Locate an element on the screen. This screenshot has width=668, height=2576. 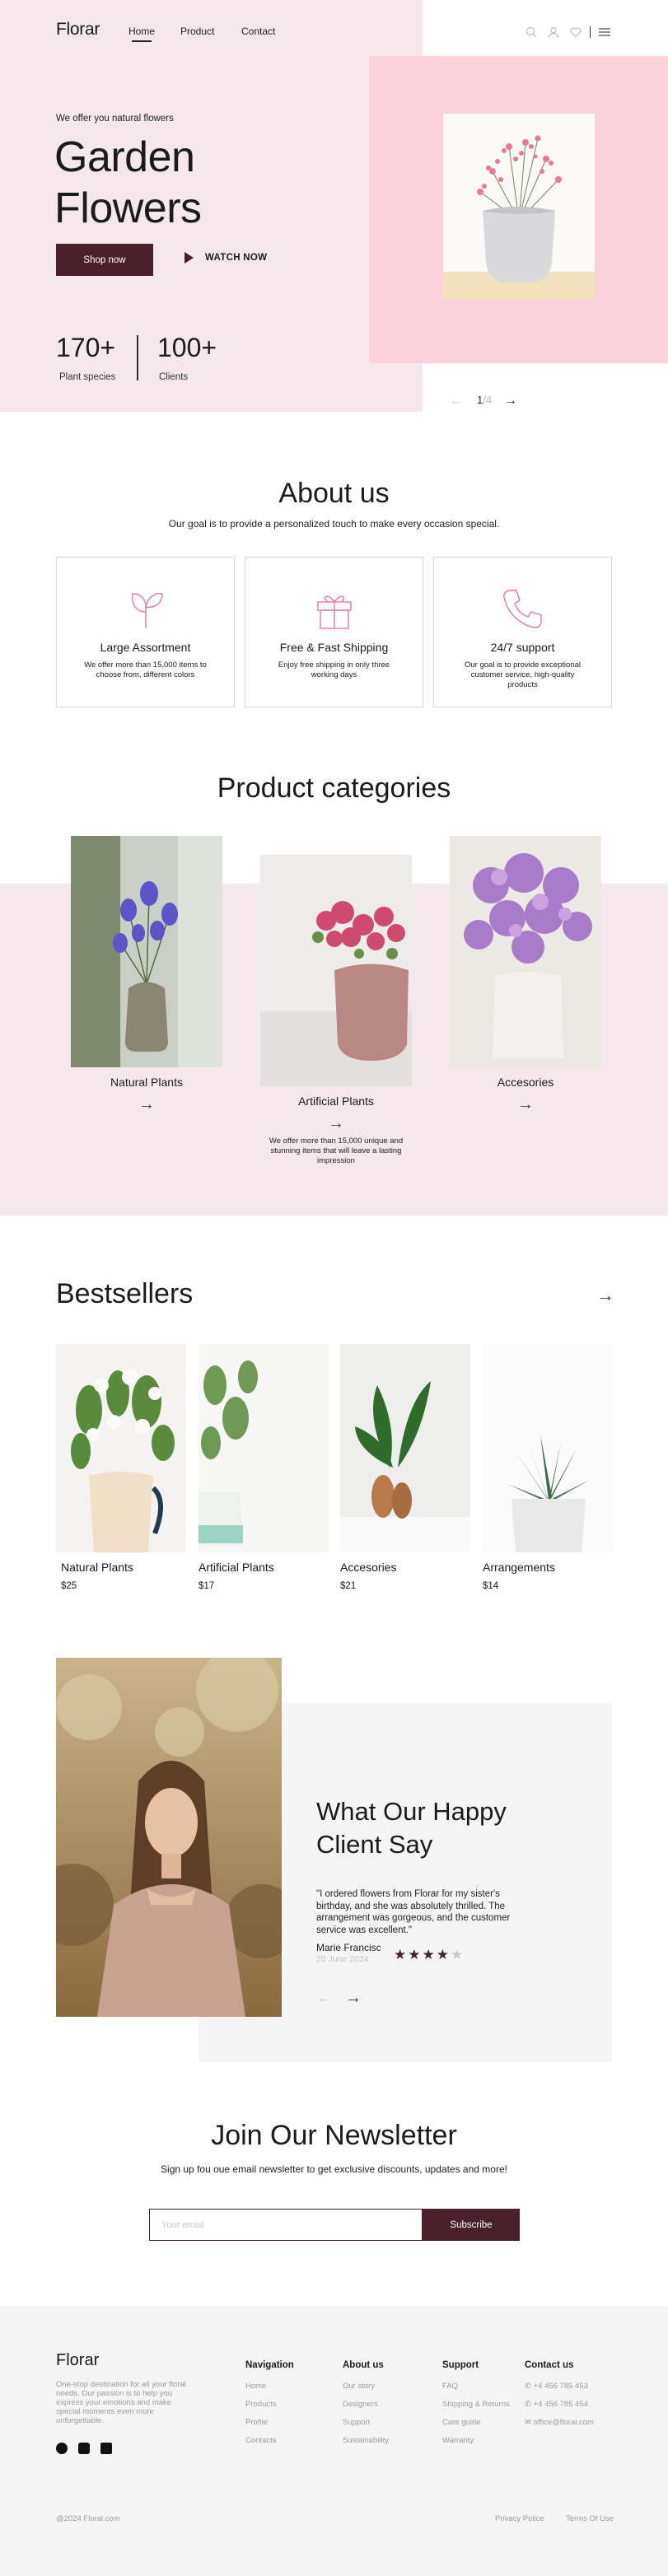
product-price: $17 is located at coordinates (207, 1586).